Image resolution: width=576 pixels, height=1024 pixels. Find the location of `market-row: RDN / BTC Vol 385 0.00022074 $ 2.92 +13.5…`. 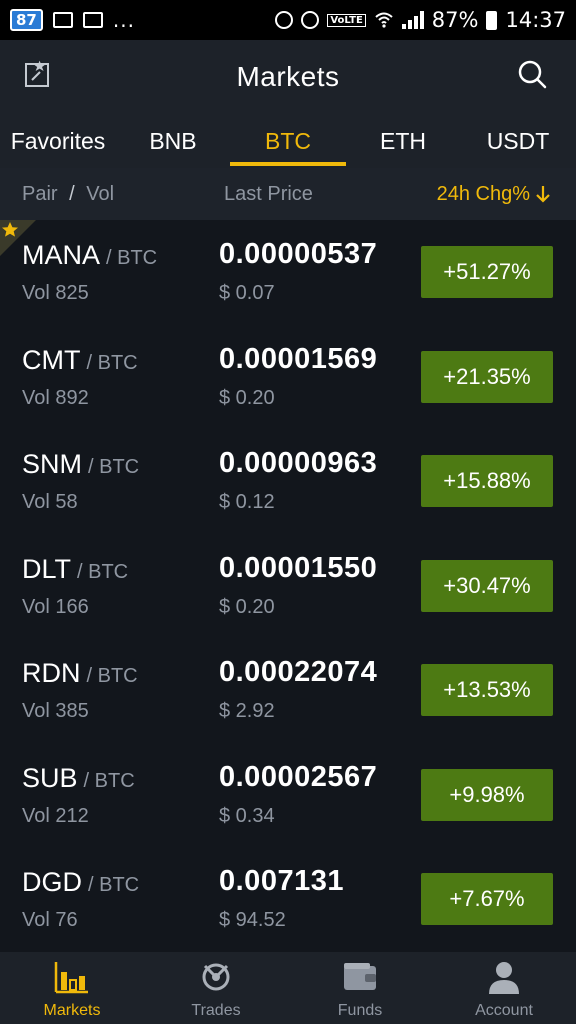

market-row: RDN / BTC Vol 385 0.00022074 $ 2.92 +13.5… is located at coordinates (288, 690).